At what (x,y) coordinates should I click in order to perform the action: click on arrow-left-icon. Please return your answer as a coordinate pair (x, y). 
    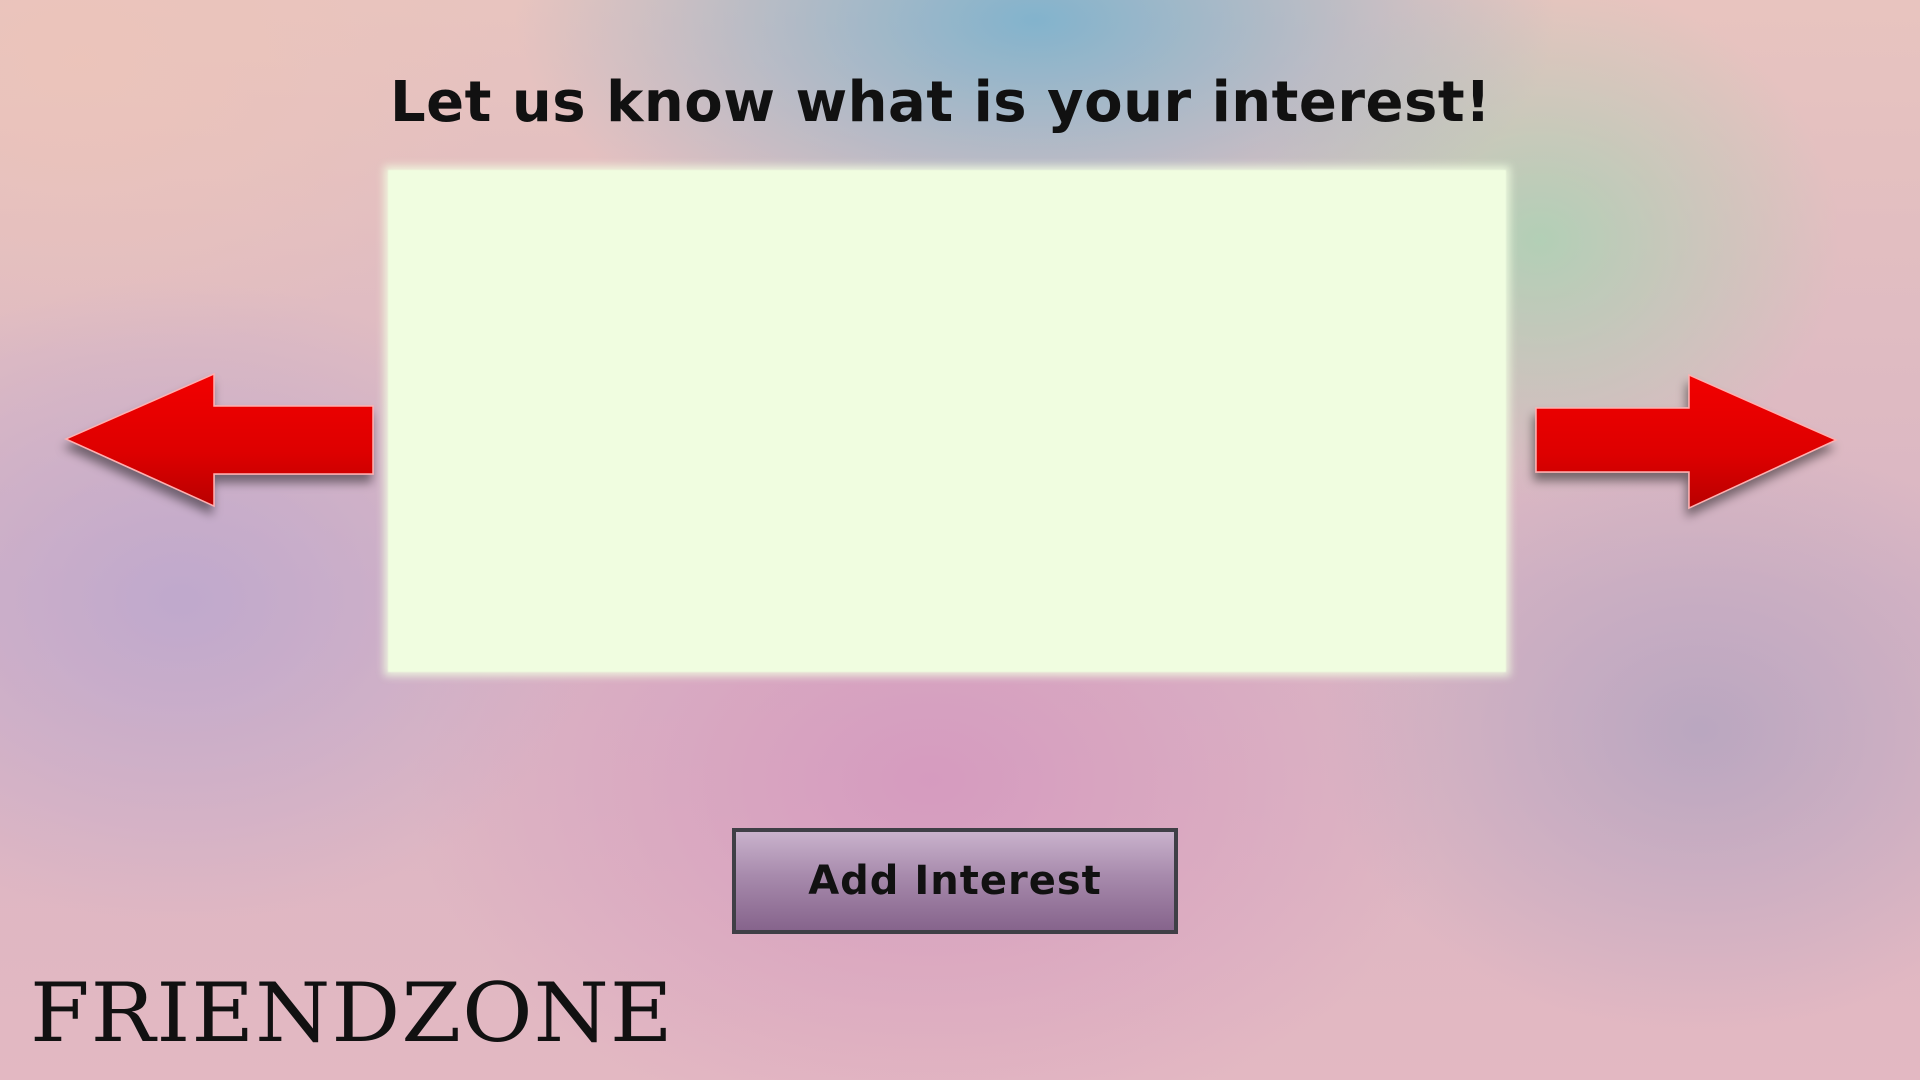
    Looking at the image, I should click on (219, 440).